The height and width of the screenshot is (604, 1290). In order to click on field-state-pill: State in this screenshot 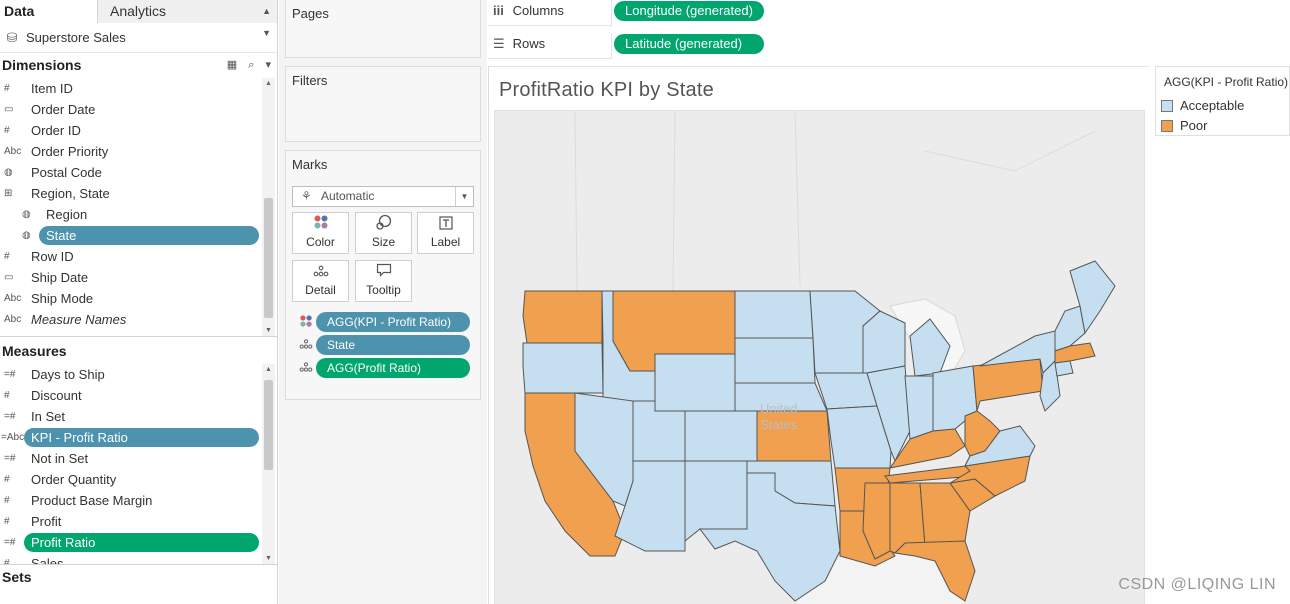, I will do `click(149, 235)`.